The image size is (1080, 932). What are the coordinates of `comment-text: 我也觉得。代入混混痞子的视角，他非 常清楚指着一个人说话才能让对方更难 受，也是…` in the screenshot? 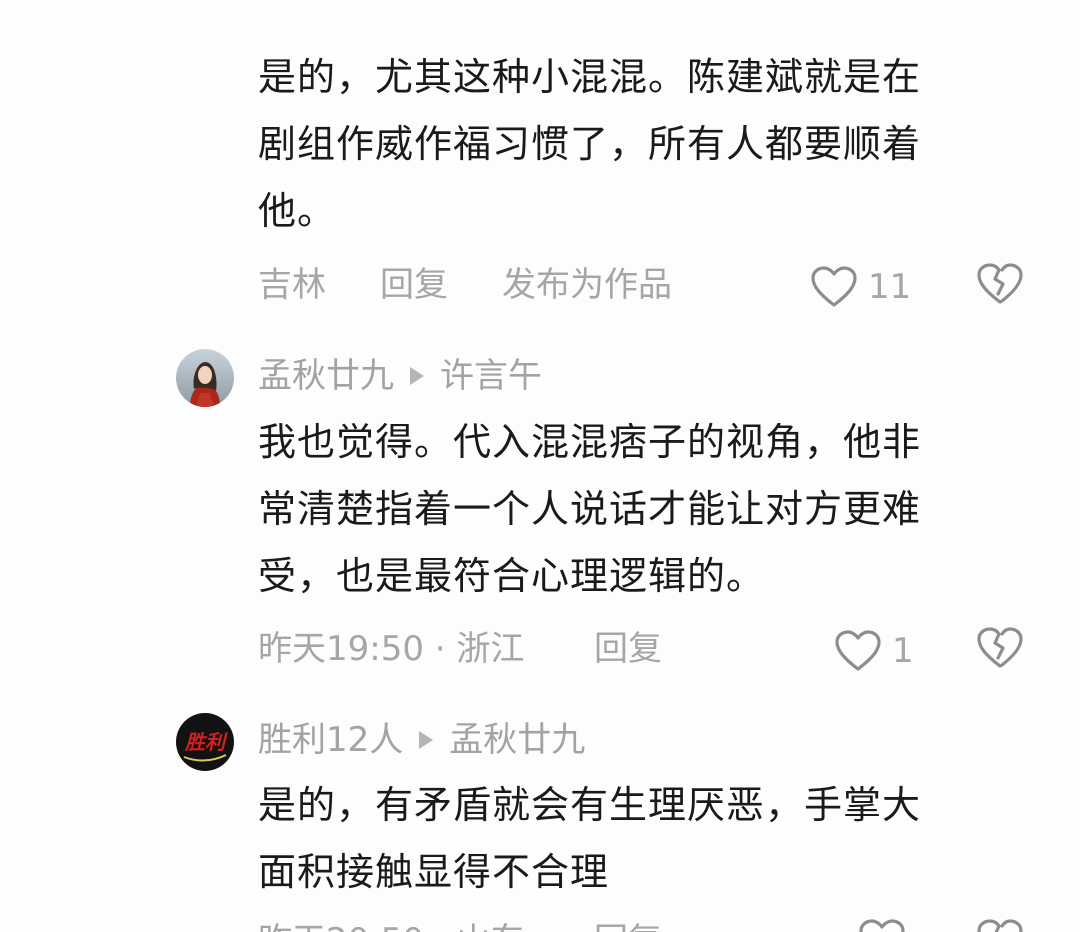 It's located at (590, 509).